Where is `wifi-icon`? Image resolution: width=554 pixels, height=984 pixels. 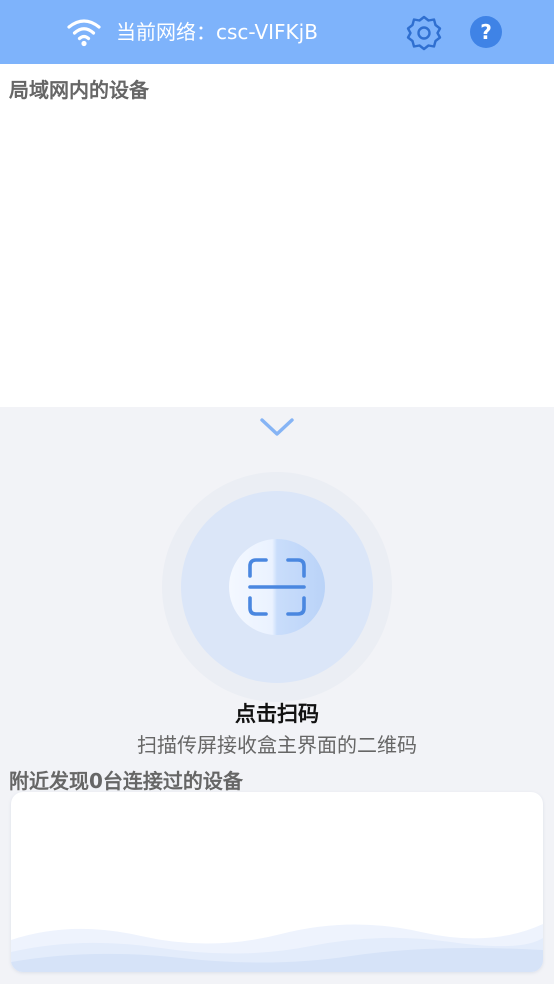
wifi-icon is located at coordinates (84, 33).